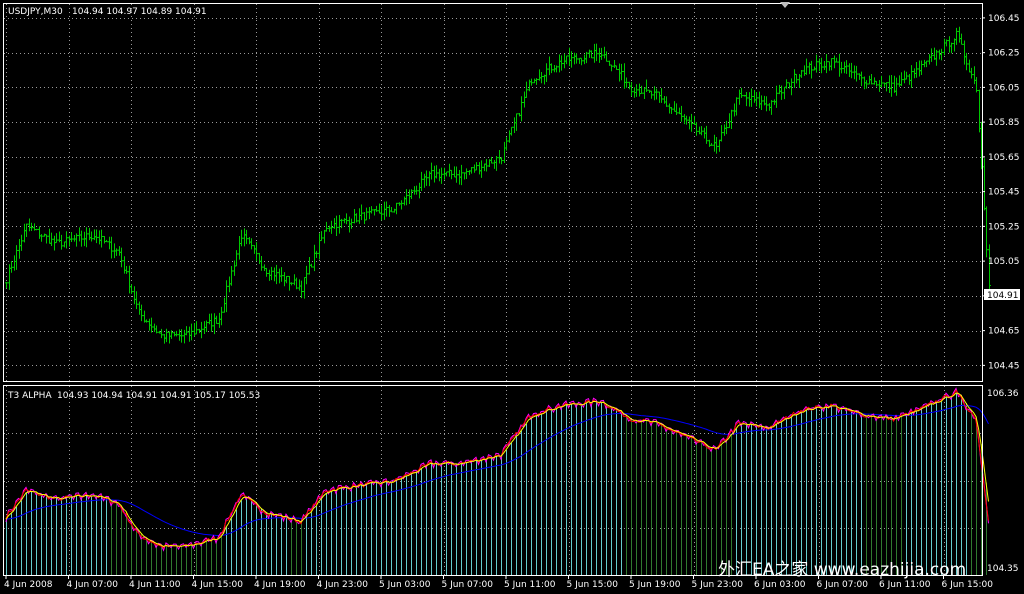 Image resolution: width=1024 pixels, height=594 pixels. I want to click on x-tick-label: 6 Jun 15:00, so click(968, 585).